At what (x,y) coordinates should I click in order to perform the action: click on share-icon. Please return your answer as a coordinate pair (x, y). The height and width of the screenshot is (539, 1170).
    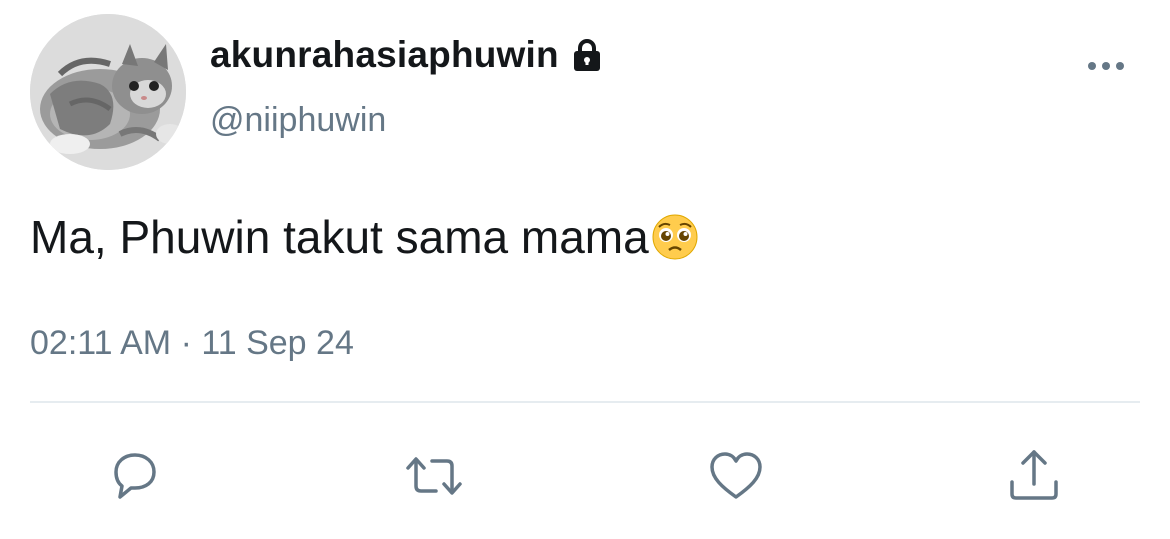
    Looking at the image, I should click on (1034, 475).